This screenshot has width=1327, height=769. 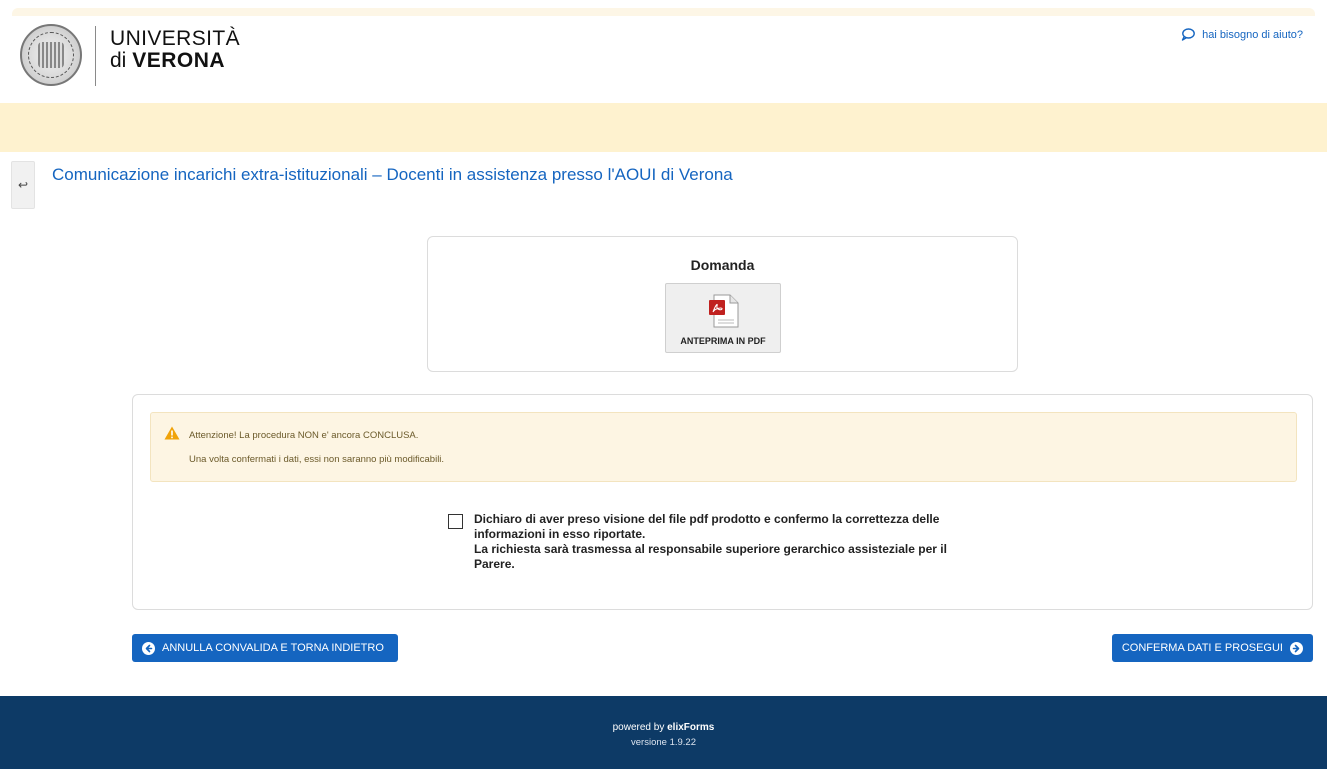 I want to click on university-wordmark: UNIVERSITÀ di VERONA, so click(x=175, y=49).